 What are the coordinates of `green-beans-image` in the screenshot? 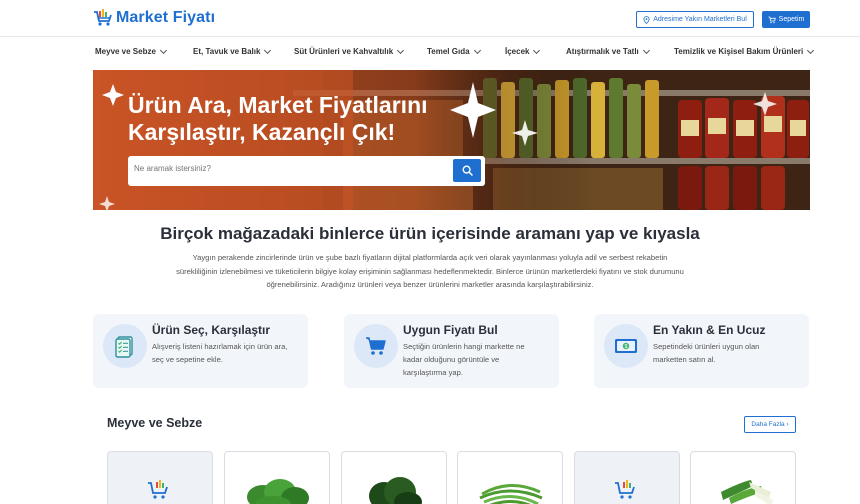 It's located at (511, 494).